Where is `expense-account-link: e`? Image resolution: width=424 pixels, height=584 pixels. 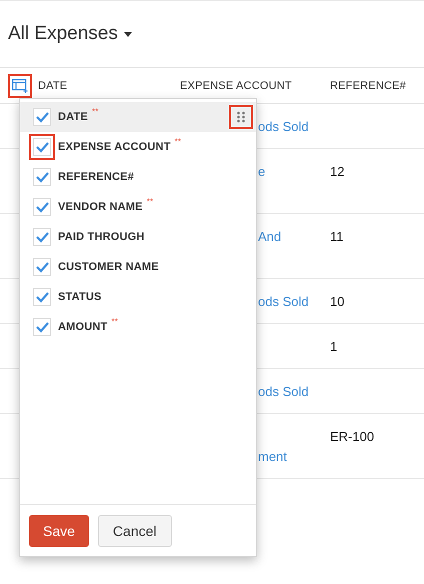 expense-account-link: e is located at coordinates (262, 171).